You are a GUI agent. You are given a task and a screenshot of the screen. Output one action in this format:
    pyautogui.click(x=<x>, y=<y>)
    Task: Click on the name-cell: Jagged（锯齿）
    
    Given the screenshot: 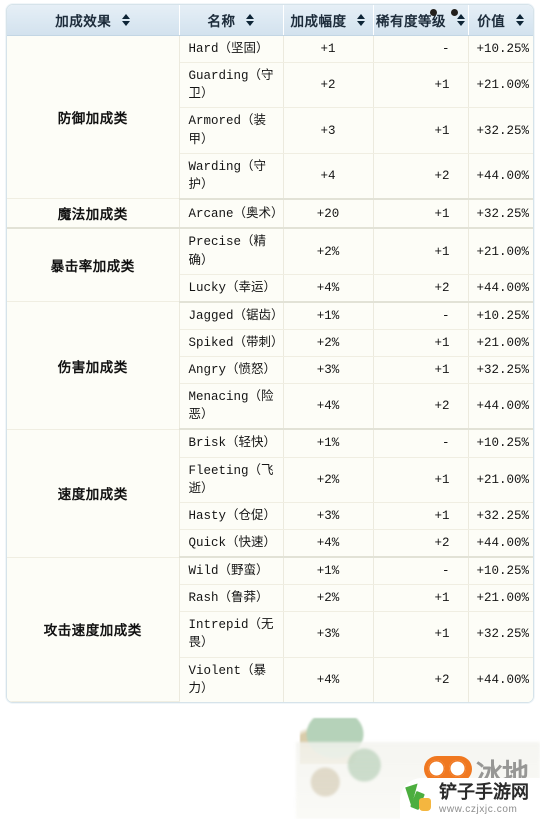 What is the action you would take?
    pyautogui.click(x=231, y=315)
    